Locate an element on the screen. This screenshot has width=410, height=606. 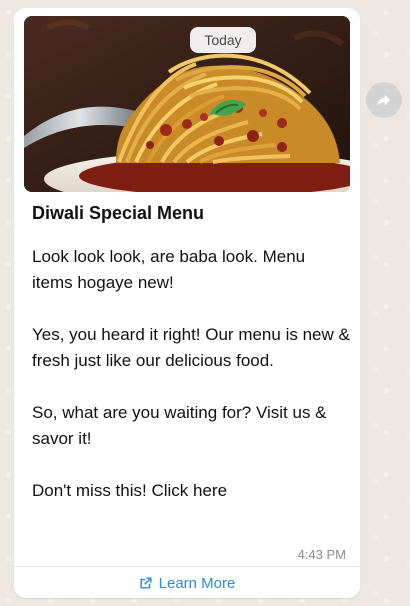
forward-button is located at coordinates (384, 100).